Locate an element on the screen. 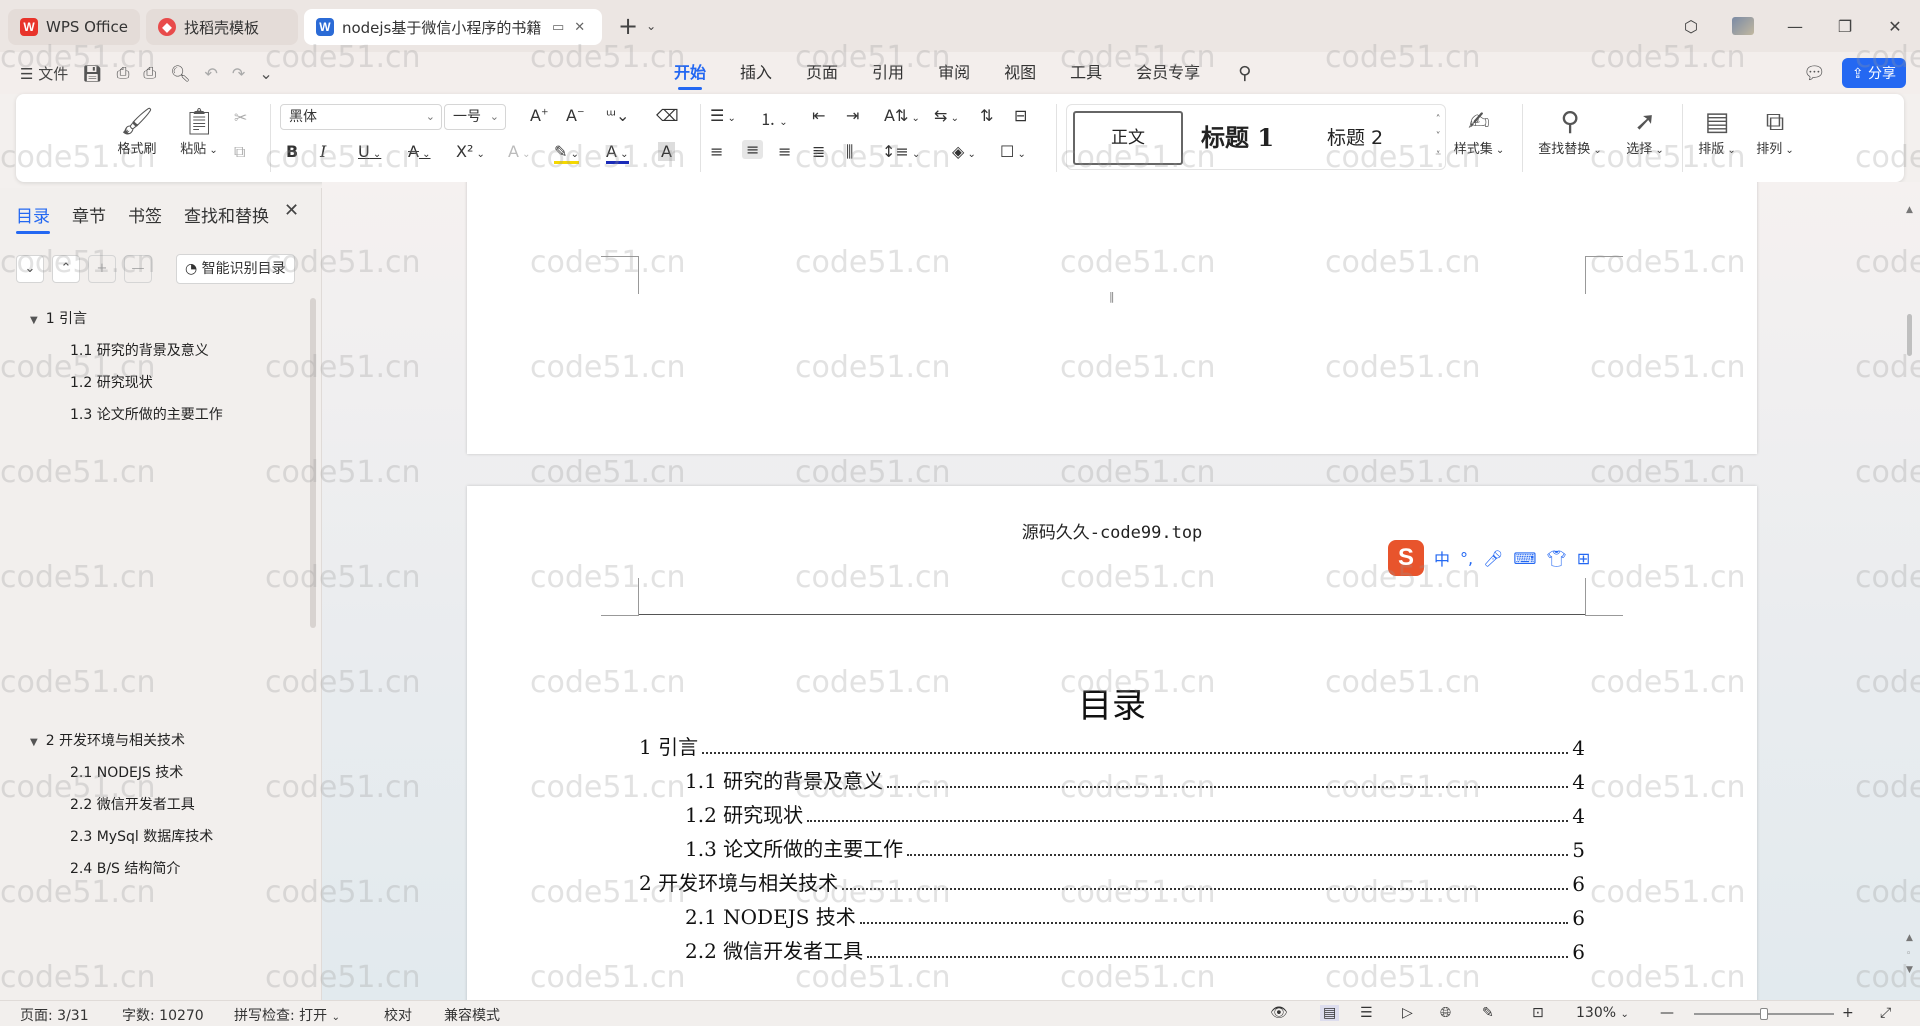  italic-icon: I is located at coordinates (323, 151).